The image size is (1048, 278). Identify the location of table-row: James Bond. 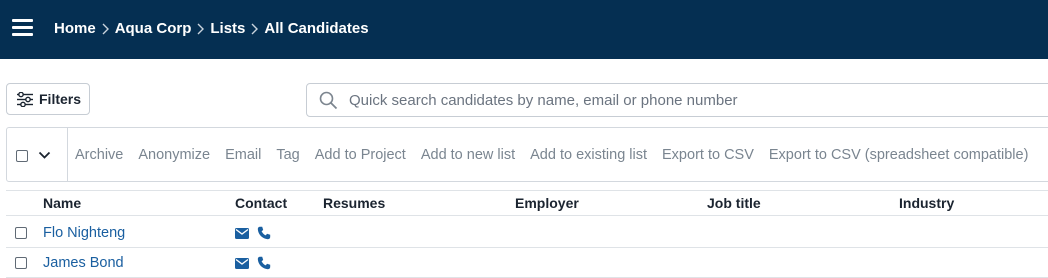
(527, 263).